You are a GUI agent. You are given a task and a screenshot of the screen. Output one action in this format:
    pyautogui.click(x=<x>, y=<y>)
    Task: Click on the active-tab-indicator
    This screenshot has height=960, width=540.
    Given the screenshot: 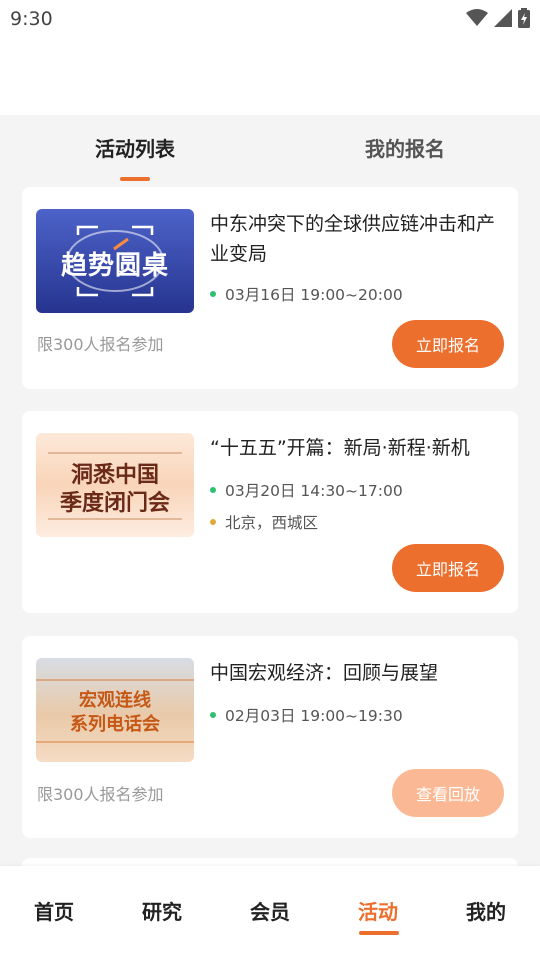 What is the action you would take?
    pyautogui.click(x=135, y=179)
    